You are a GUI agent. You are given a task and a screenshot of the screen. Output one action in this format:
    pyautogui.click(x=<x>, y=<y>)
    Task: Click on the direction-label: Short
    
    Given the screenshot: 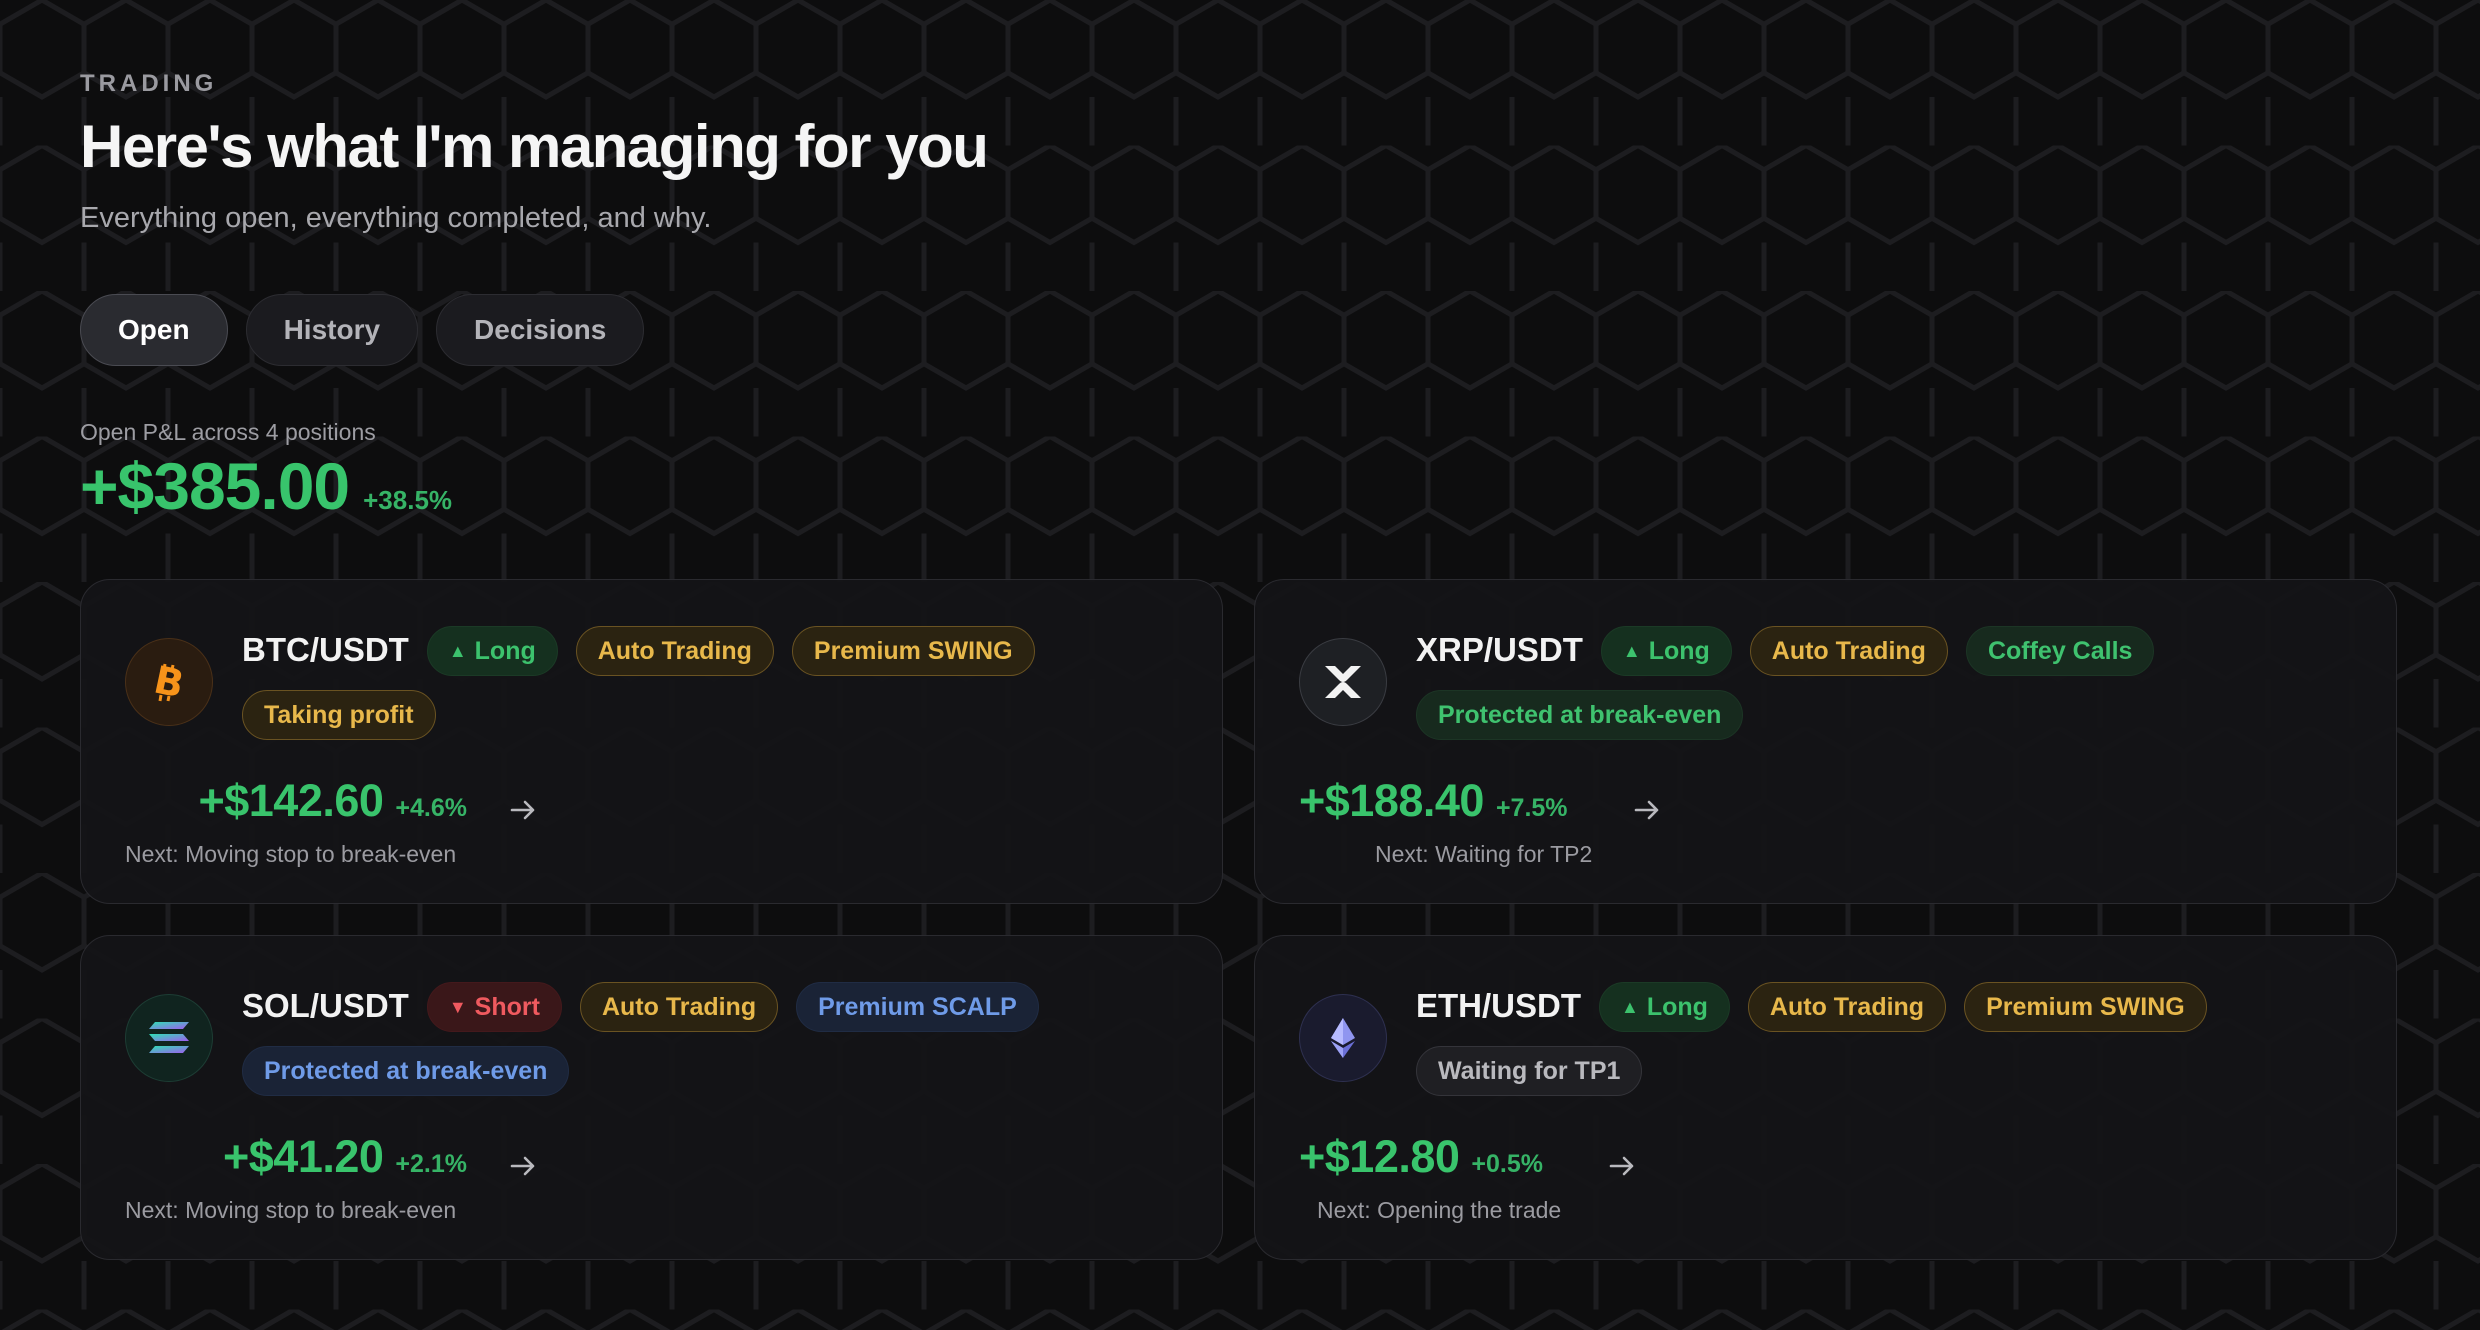 What is the action you would take?
    pyautogui.click(x=507, y=1006)
    